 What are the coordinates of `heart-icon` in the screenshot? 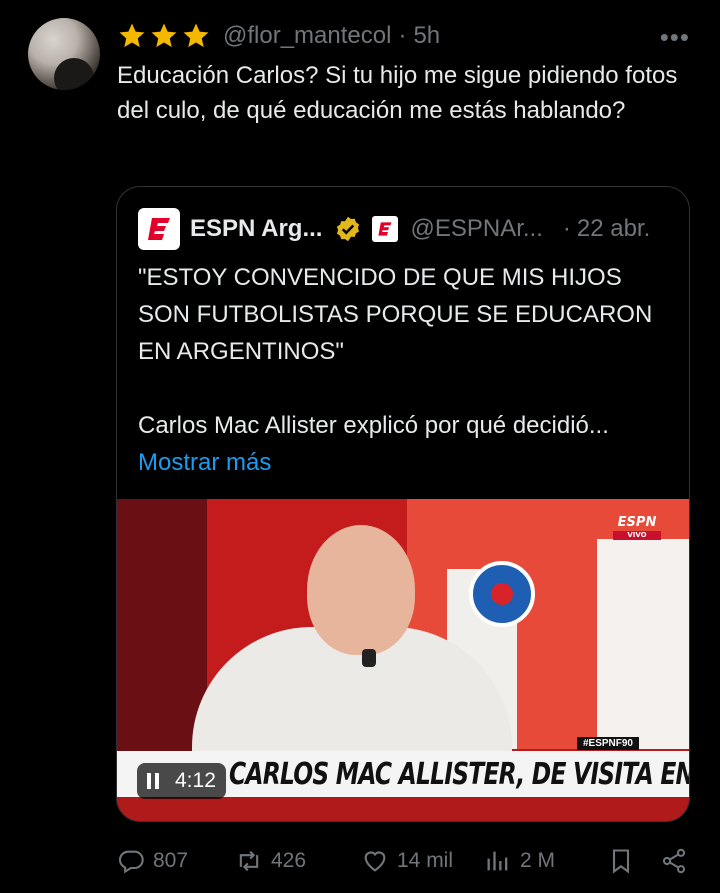 It's located at (375, 861).